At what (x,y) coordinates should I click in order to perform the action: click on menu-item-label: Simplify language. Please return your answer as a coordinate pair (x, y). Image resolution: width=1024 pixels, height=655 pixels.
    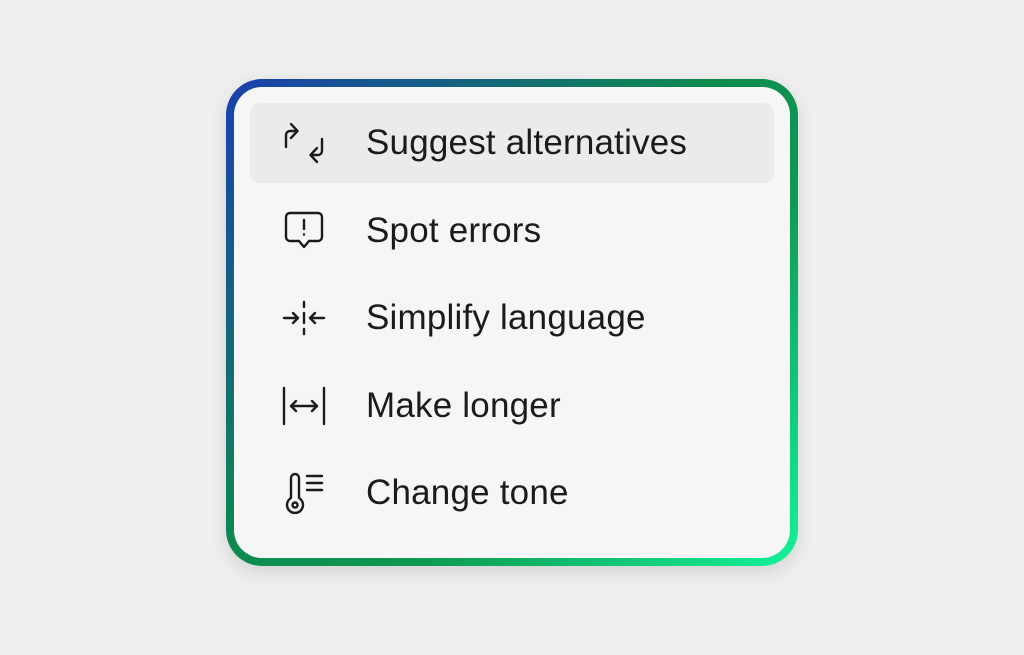
    Looking at the image, I should click on (506, 317).